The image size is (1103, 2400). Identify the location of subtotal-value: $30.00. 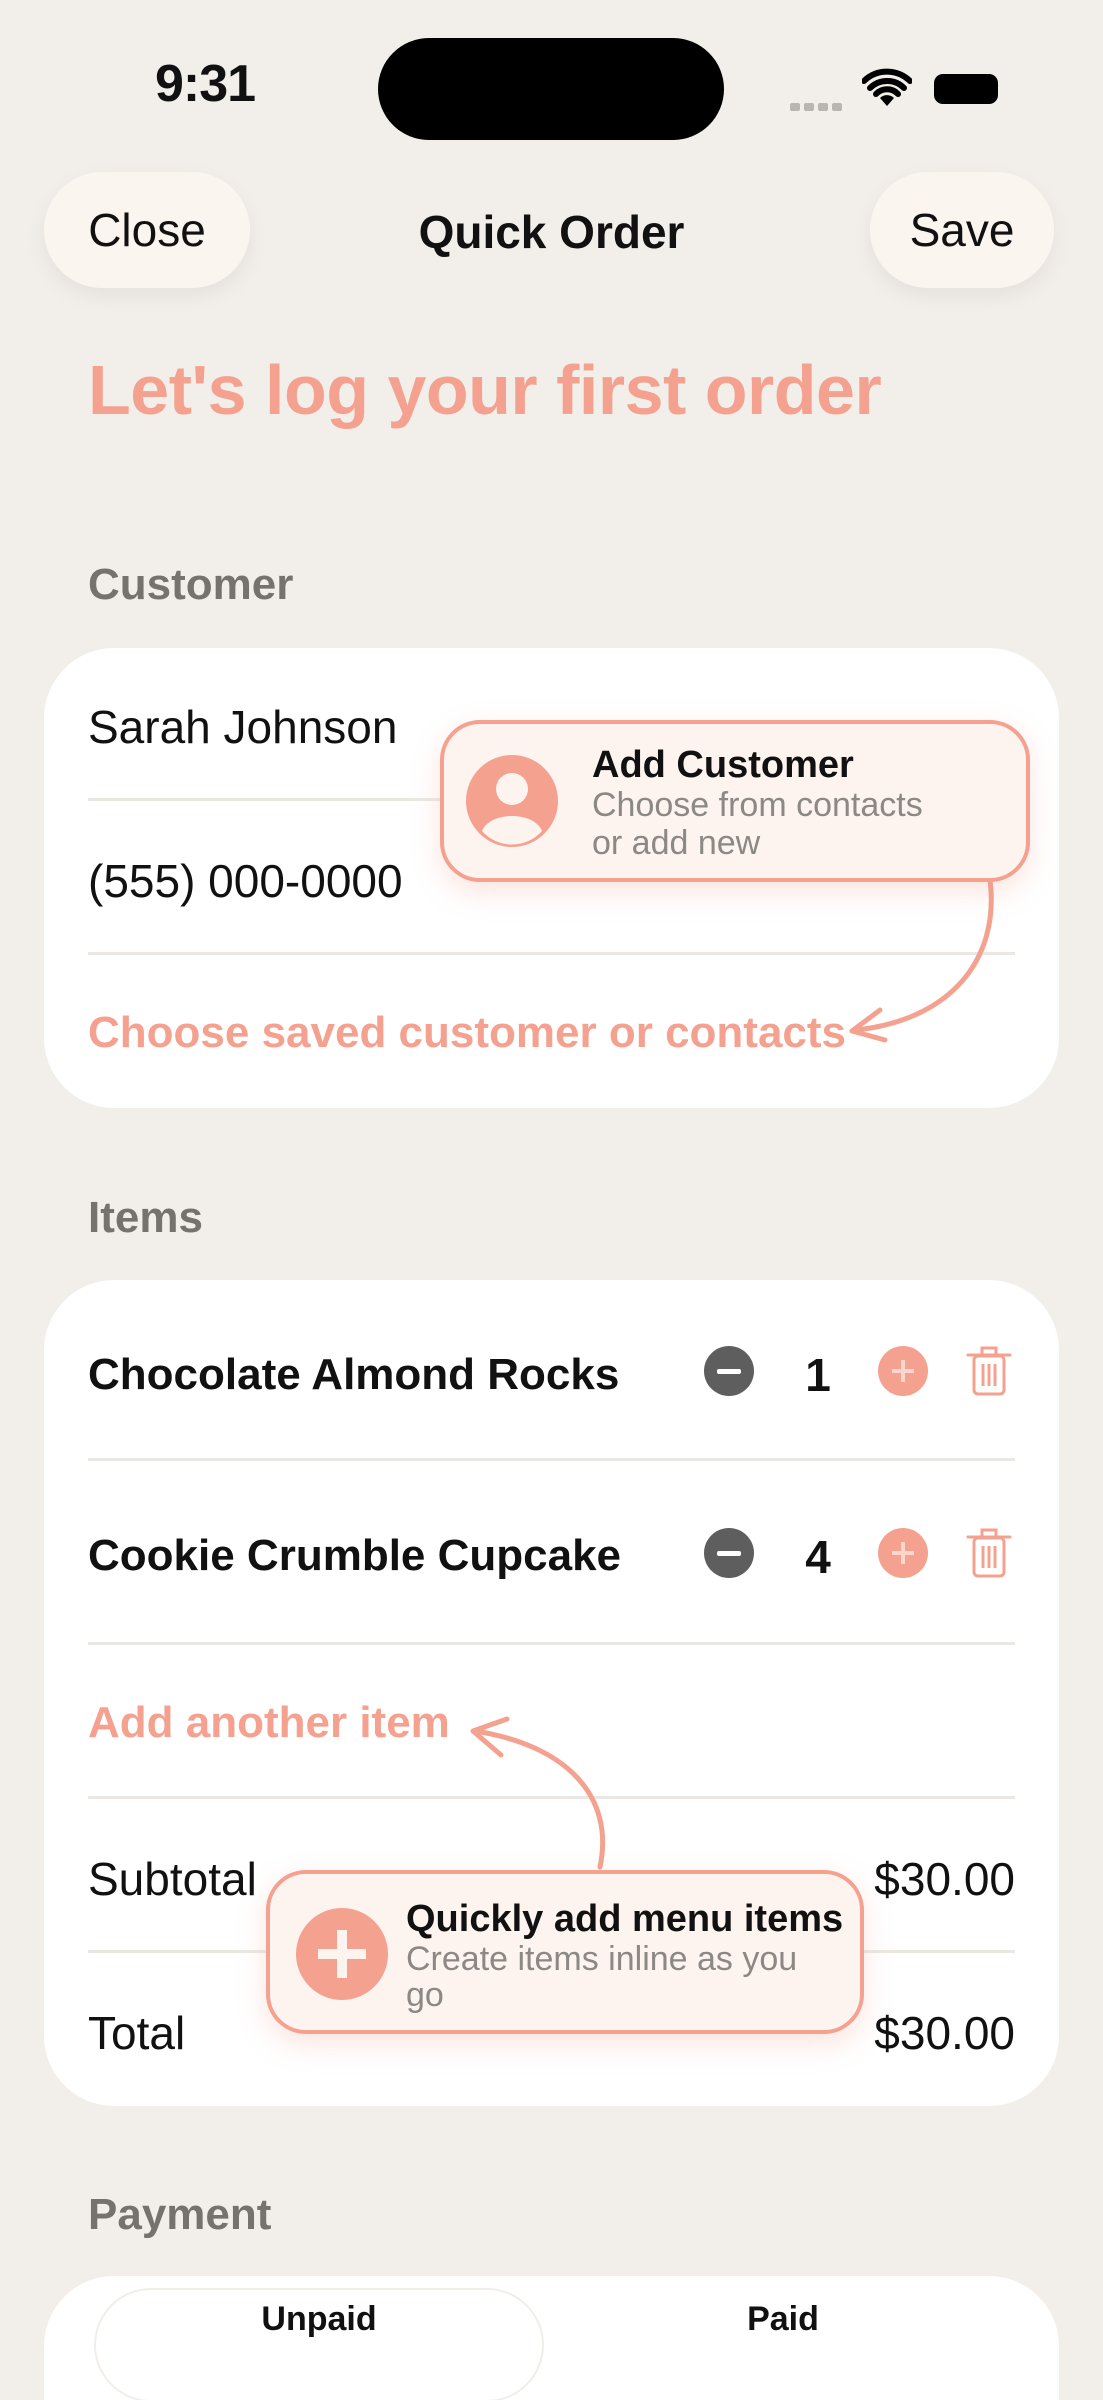
(944, 1879).